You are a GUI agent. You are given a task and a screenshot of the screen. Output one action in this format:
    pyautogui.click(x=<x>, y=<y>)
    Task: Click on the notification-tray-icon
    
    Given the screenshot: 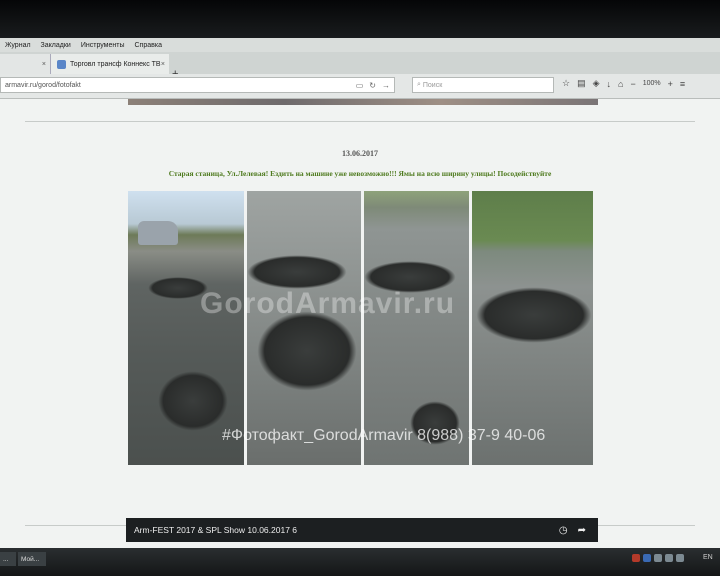 What is the action you would take?
    pyautogui.click(x=680, y=558)
    